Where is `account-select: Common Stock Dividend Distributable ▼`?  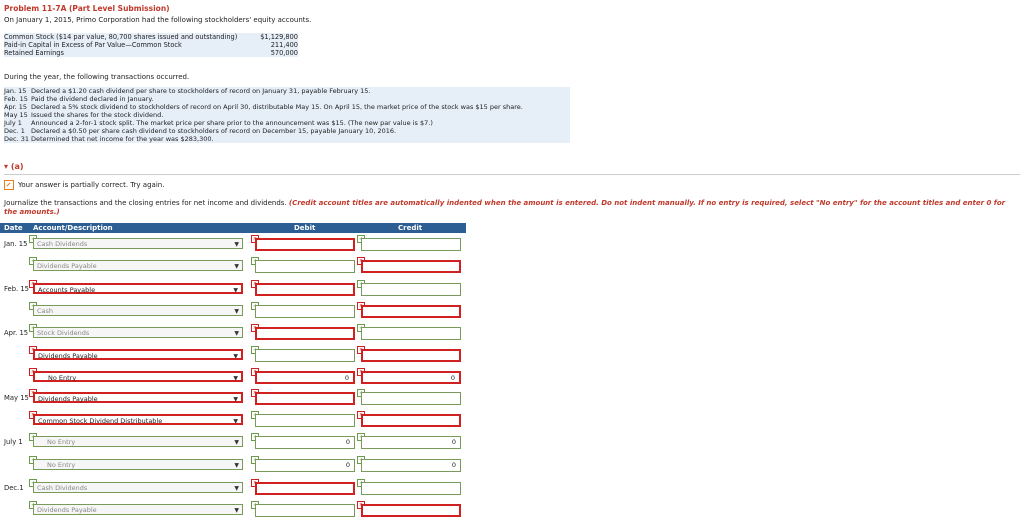
account-select: Common Stock Dividend Distributable ▼ is located at coordinates (138, 419).